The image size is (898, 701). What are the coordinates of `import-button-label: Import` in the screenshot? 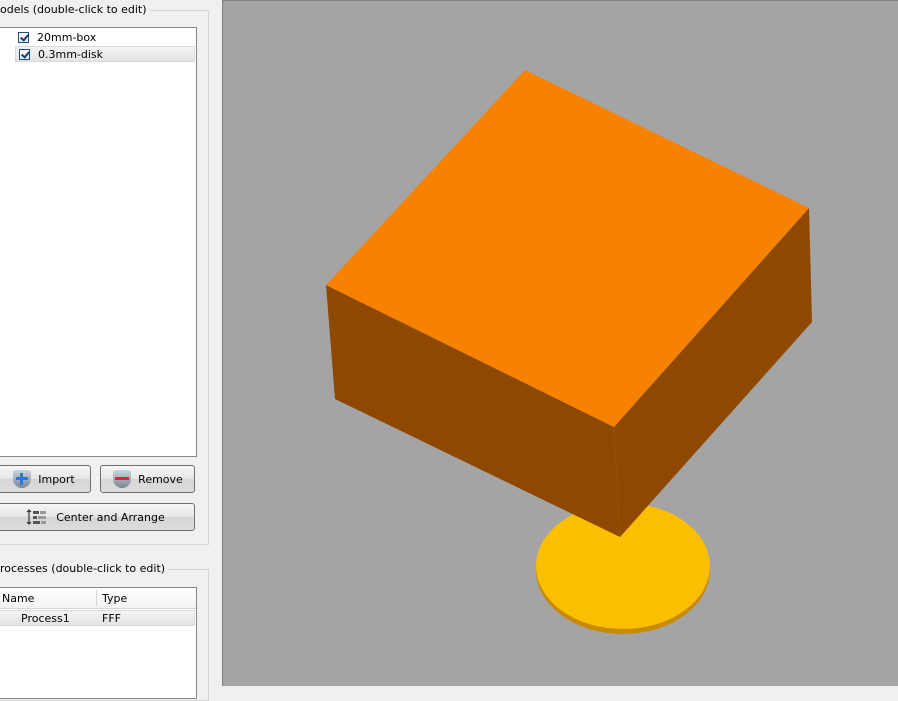 It's located at (56, 479).